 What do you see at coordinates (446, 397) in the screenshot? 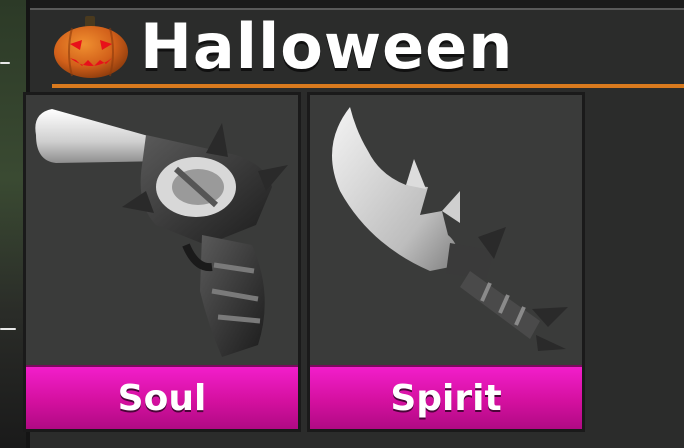
I see `item-name-label: Spirit` at bounding box center [446, 397].